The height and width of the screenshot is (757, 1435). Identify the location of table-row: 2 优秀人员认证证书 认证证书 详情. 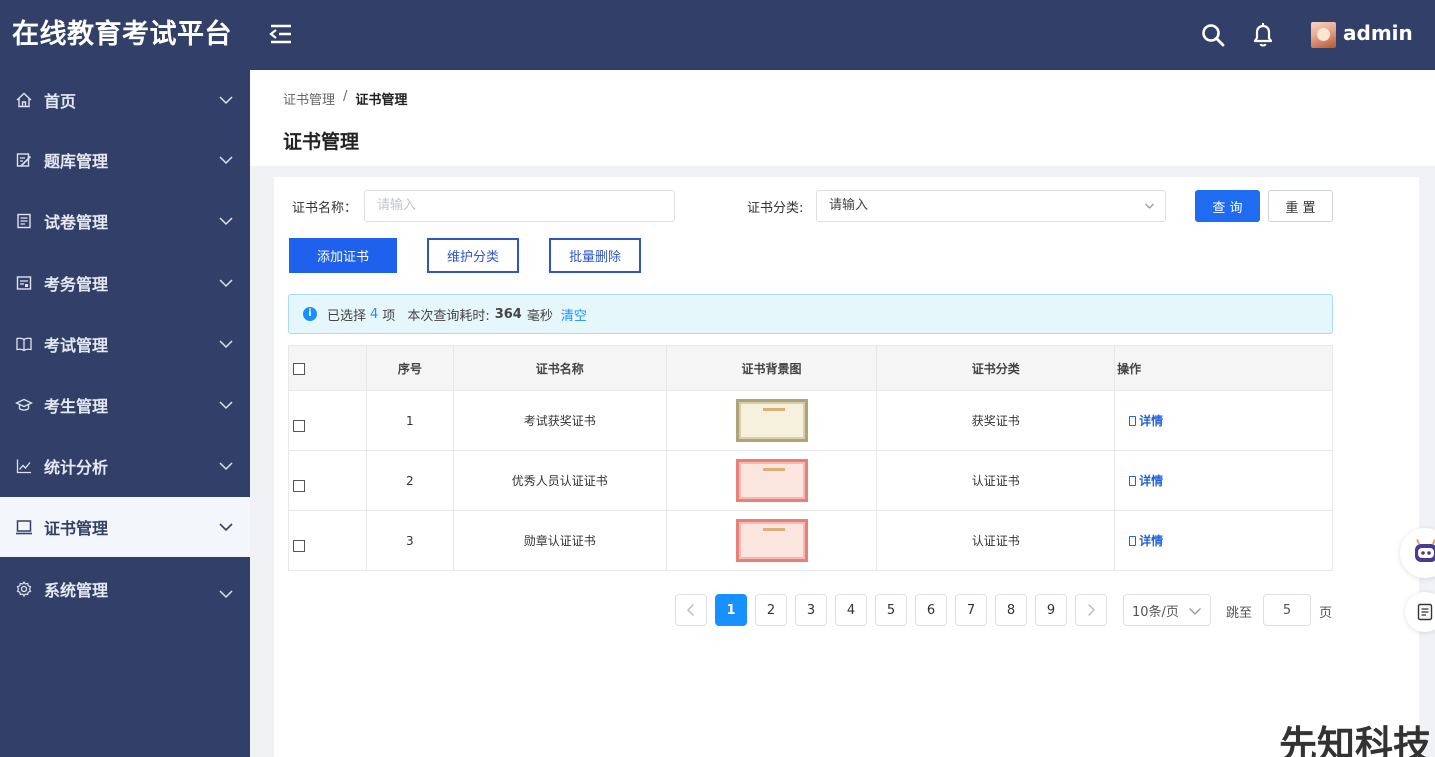
(810, 480).